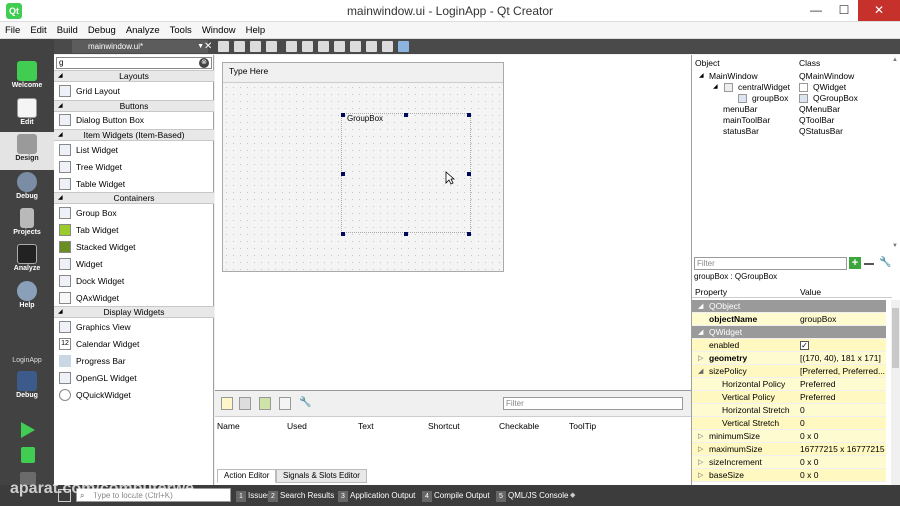  I want to click on property-row-sizeincrement: ▷ sizeIncrement 0 x 0, so click(789, 462).